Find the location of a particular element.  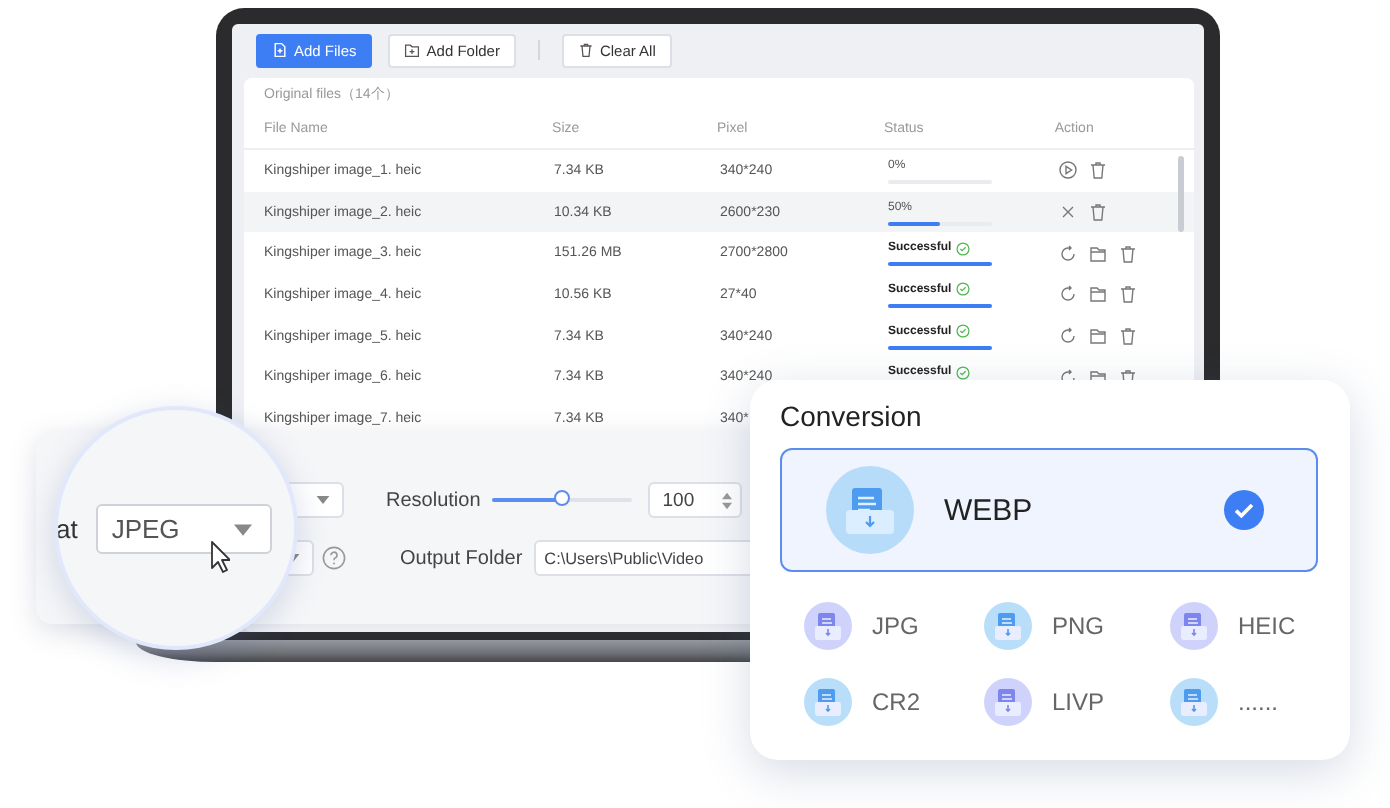

output-folder-label: Output Folder is located at coordinates (461, 558).